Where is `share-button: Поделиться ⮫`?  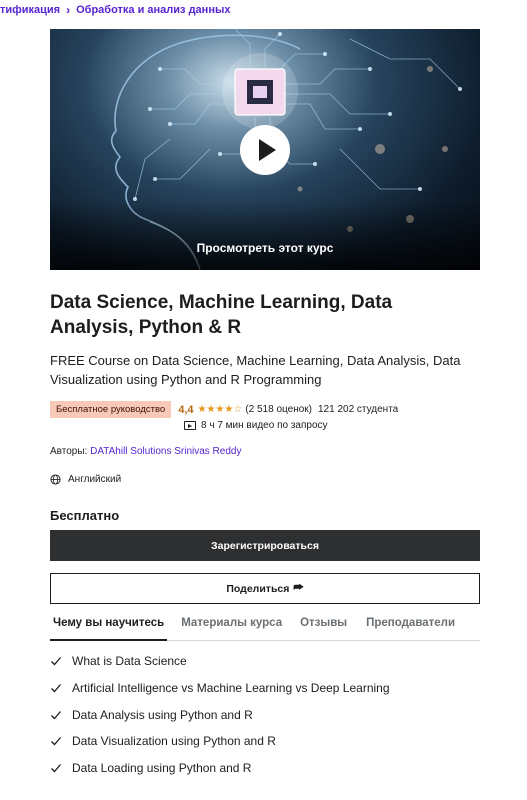 share-button: Поделиться ⮫ is located at coordinates (265, 588).